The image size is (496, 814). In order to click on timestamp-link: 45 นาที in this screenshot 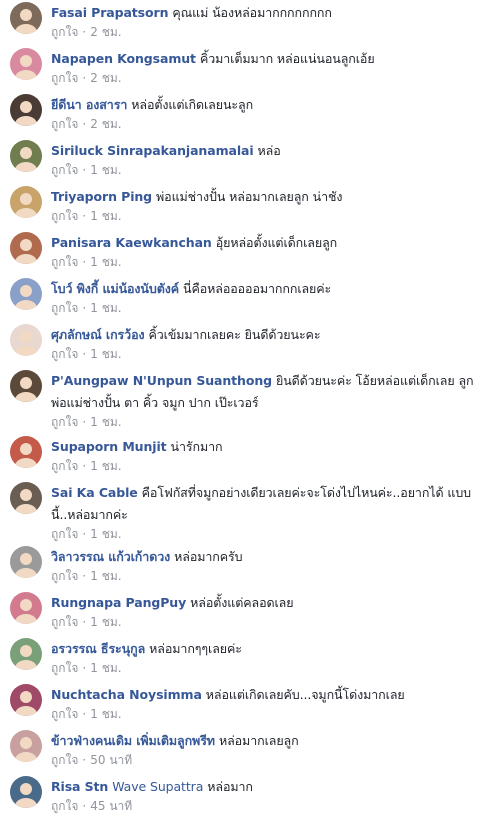, I will do `click(111, 806)`.